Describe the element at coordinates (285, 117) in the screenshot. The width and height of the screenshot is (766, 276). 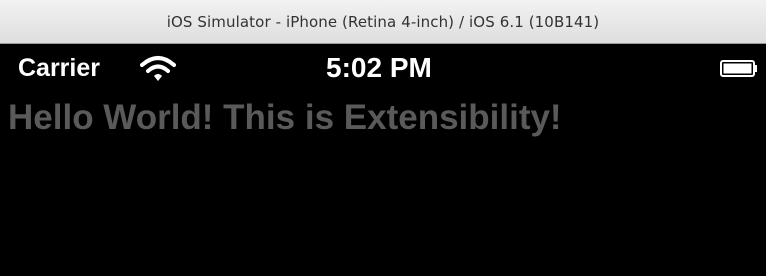
I see `hello-label: Hello World! This is Extensibility!` at that location.